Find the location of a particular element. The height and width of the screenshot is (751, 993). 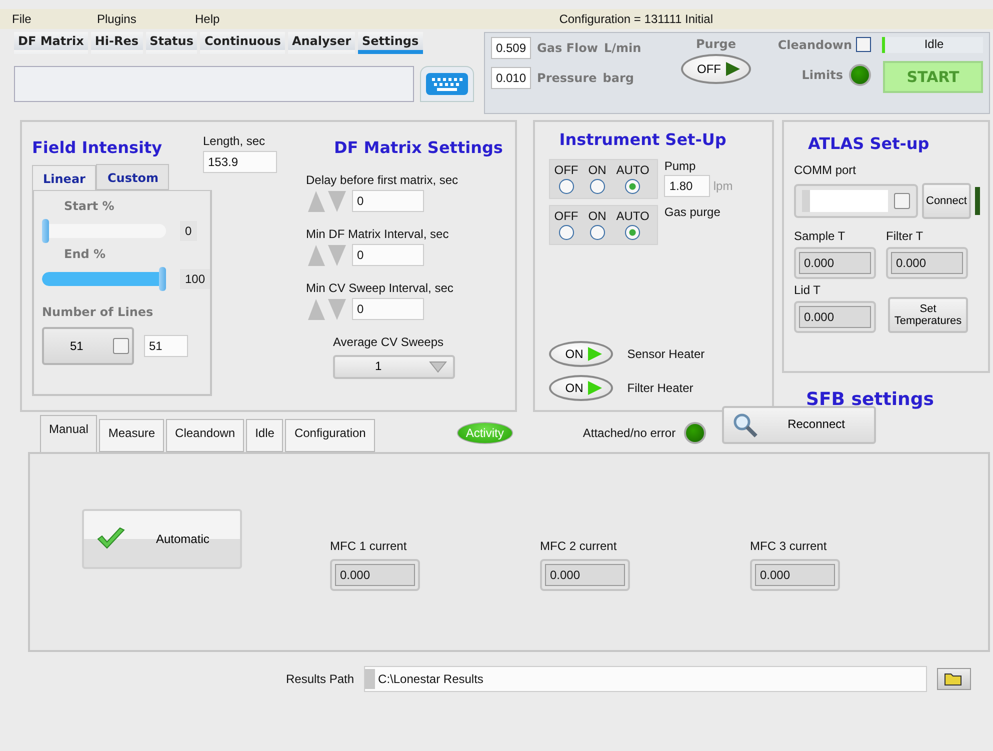

reading-value: 0.509 is located at coordinates (511, 48).